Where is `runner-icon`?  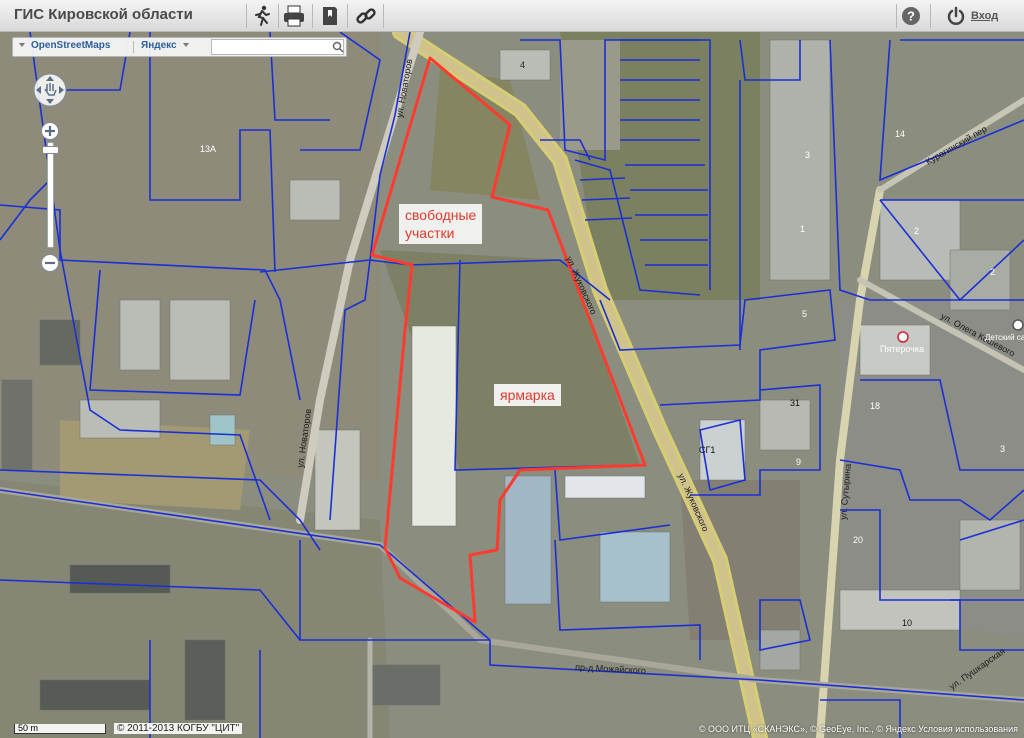
runner-icon is located at coordinates (263, 16).